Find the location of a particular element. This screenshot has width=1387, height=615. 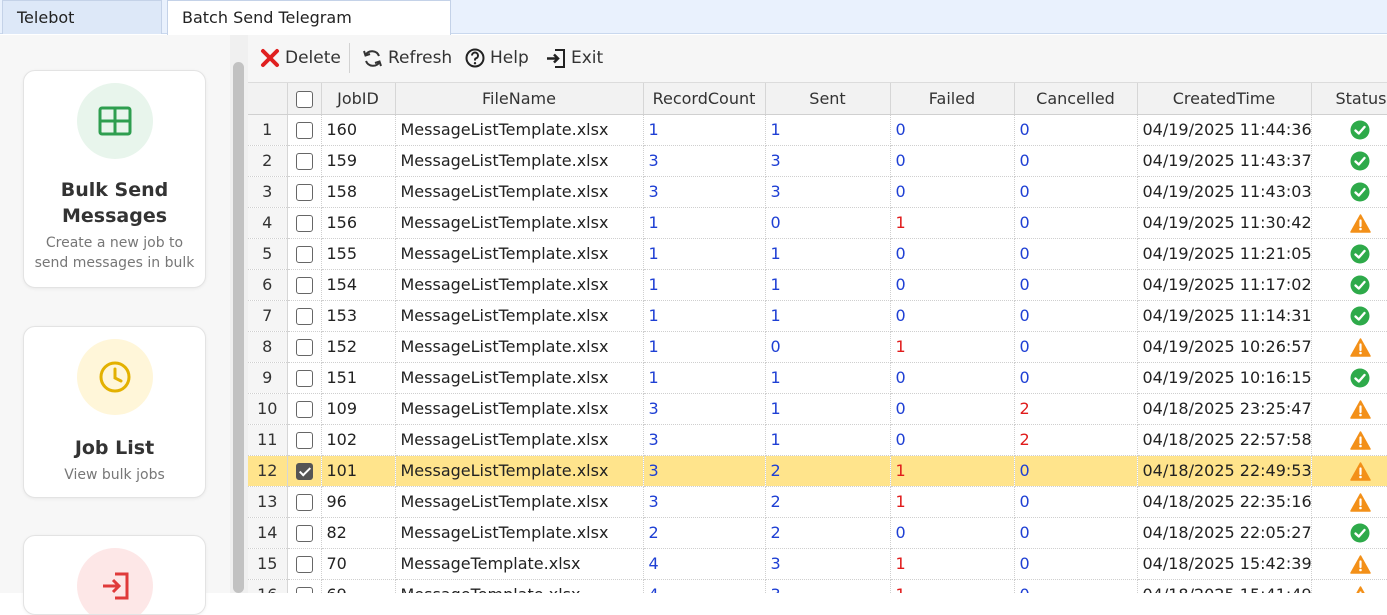

column-header-filename: FileName is located at coordinates (519, 99).